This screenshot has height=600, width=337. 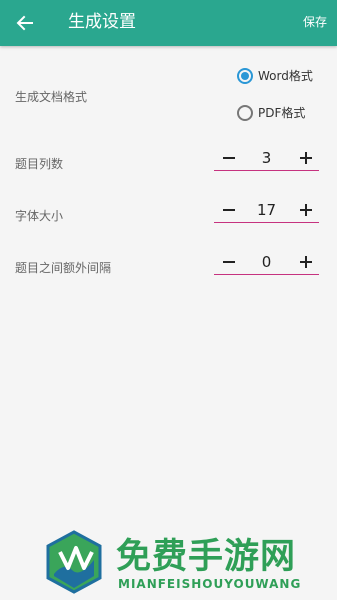 I want to click on radio-word: Word格式, so click(x=275, y=75).